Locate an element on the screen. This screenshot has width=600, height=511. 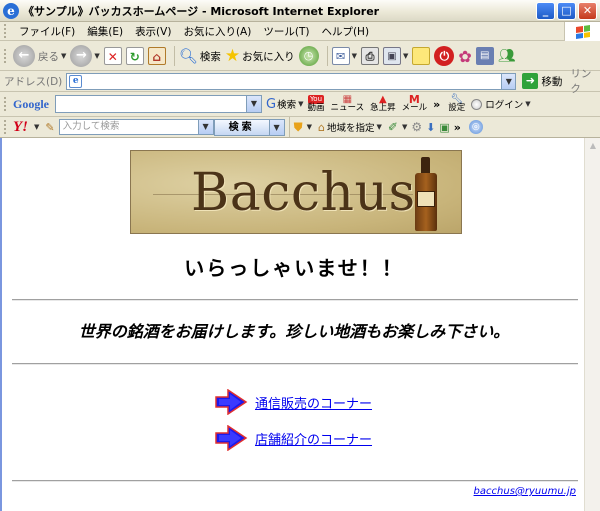
favorites-label: お気に入り is located at coordinates (268, 56).